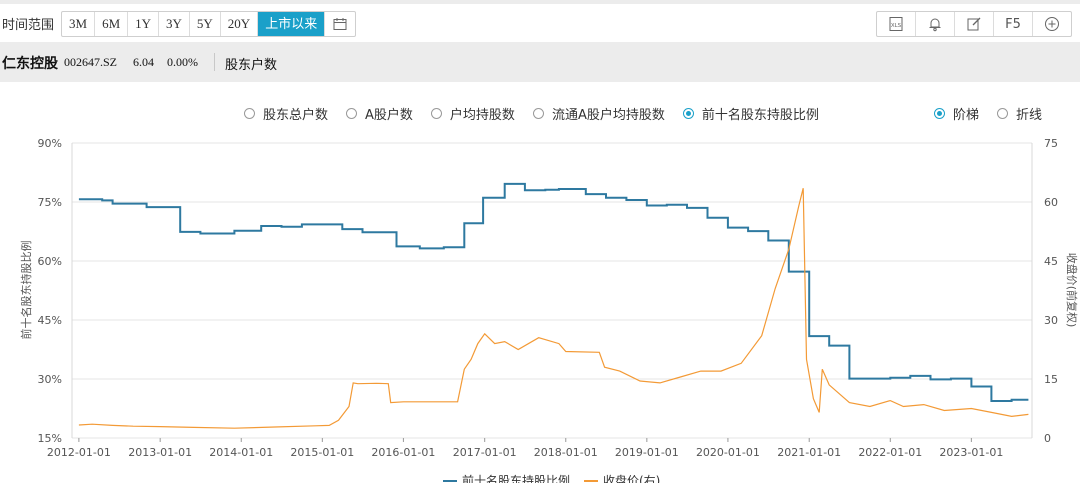 The image size is (1080, 483). I want to click on stock-price: 6.04, so click(143, 62).